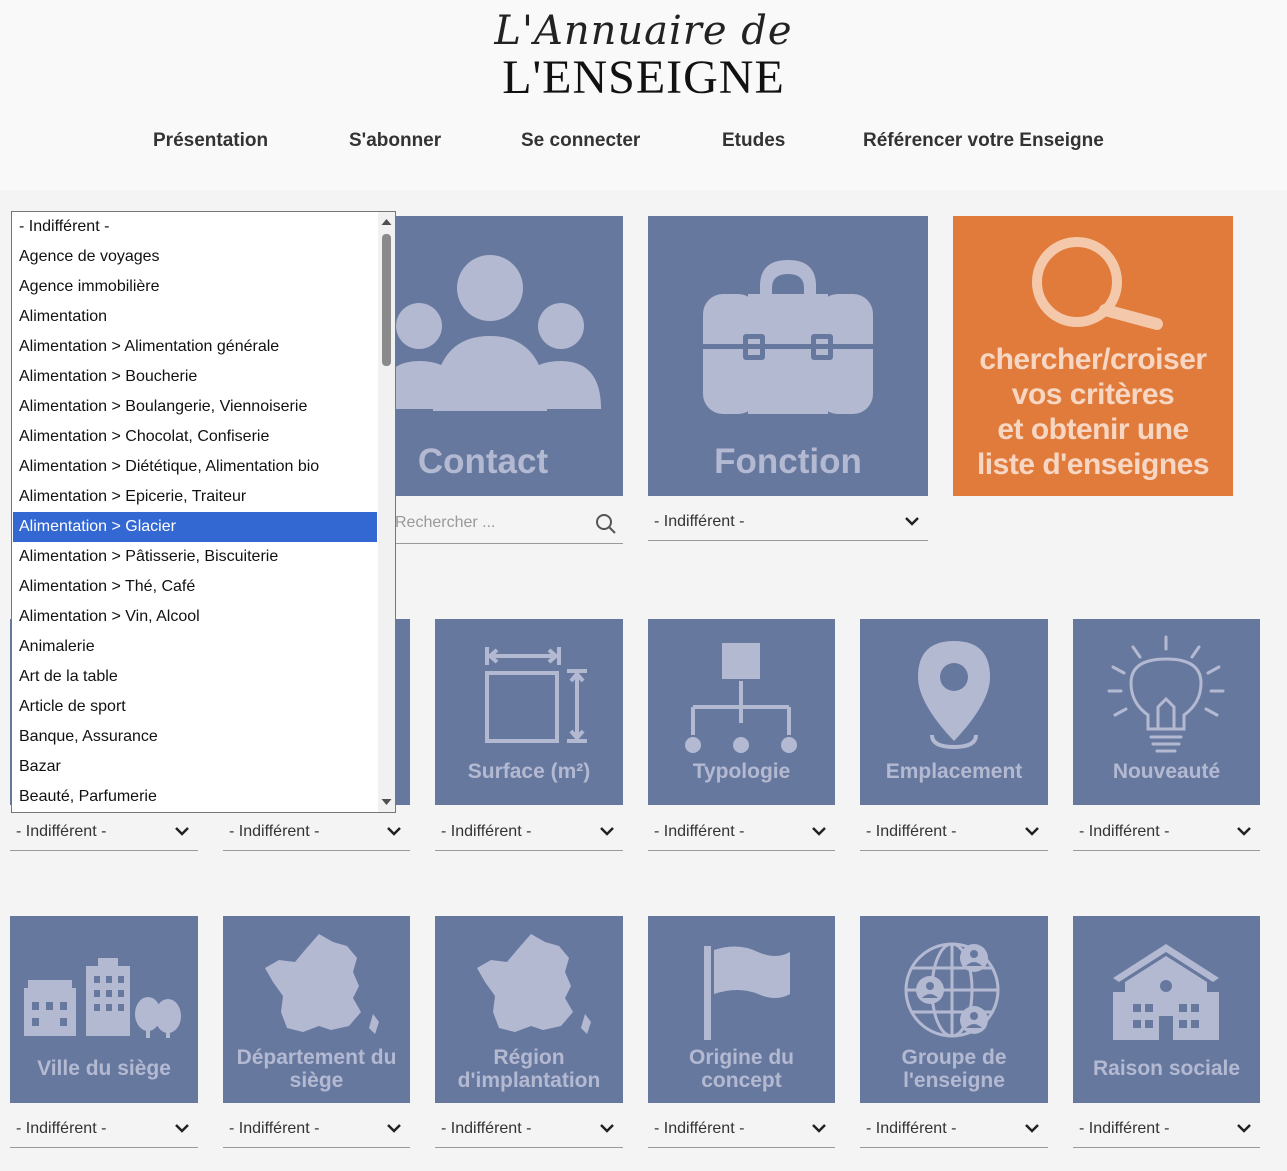 Image resolution: width=1287 pixels, height=1171 pixels. I want to click on dropdown-option: Alimentation > Pâtisserie, Biscuiterie, so click(195, 557).